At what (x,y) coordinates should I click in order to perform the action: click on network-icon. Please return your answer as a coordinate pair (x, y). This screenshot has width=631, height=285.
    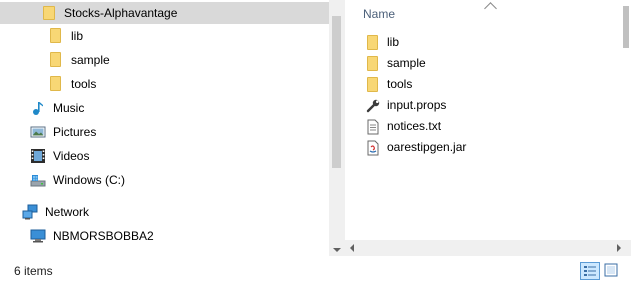
    Looking at the image, I should click on (30, 212).